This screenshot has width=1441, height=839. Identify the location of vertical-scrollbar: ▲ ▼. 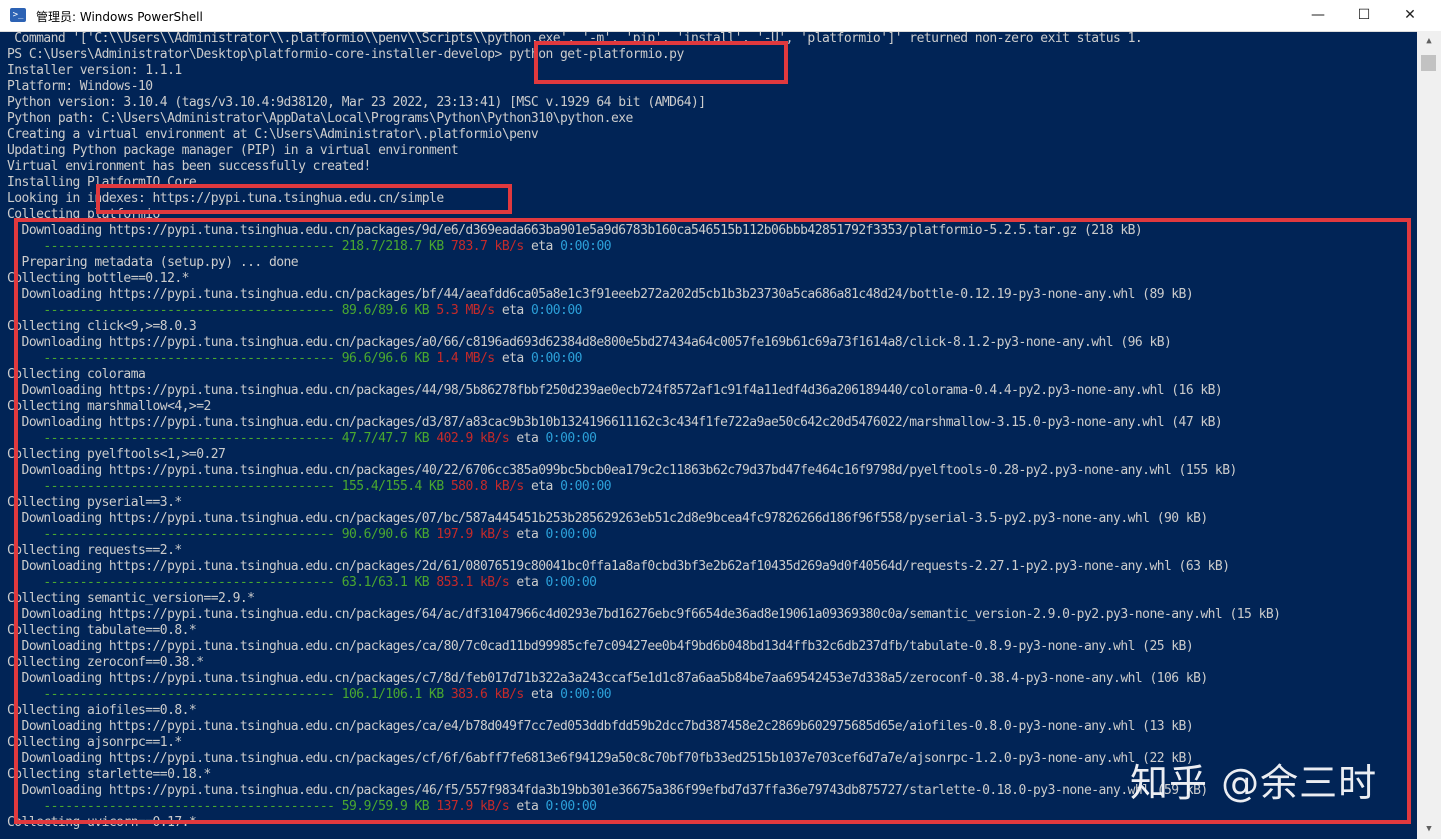
(1429, 435).